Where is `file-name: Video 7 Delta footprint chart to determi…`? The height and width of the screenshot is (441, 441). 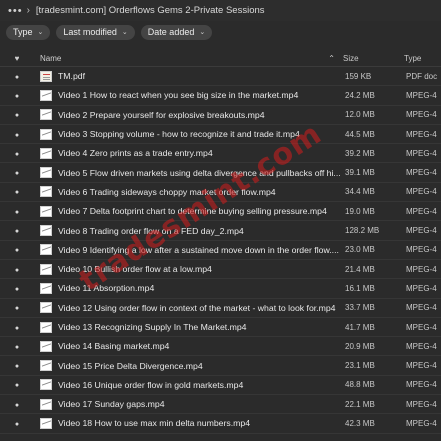
file-name: Video 7 Delta footprint chart to determi… is located at coordinates (192, 211).